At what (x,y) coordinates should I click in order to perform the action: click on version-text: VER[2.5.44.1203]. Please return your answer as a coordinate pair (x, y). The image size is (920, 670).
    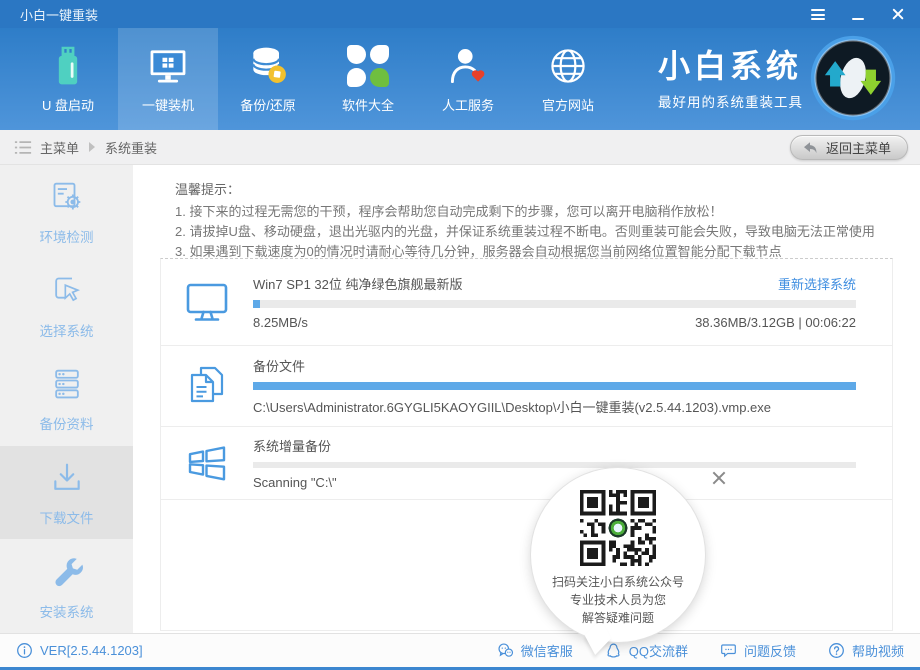
    Looking at the image, I should click on (91, 650).